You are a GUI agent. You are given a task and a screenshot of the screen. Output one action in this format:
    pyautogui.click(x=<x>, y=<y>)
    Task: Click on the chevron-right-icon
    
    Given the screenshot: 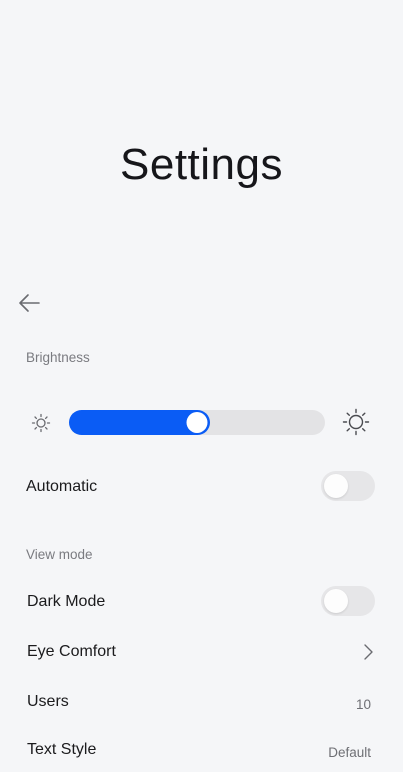 What is the action you would take?
    pyautogui.click(x=368, y=652)
    